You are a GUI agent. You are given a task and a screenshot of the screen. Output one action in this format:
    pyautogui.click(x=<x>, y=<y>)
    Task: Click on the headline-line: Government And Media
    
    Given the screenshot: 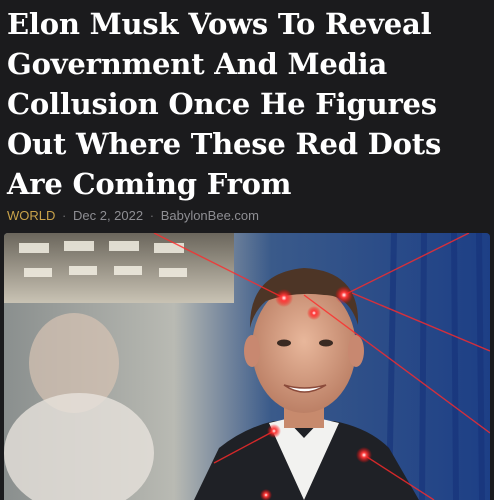 What is the action you would take?
    pyautogui.click(x=197, y=64)
    